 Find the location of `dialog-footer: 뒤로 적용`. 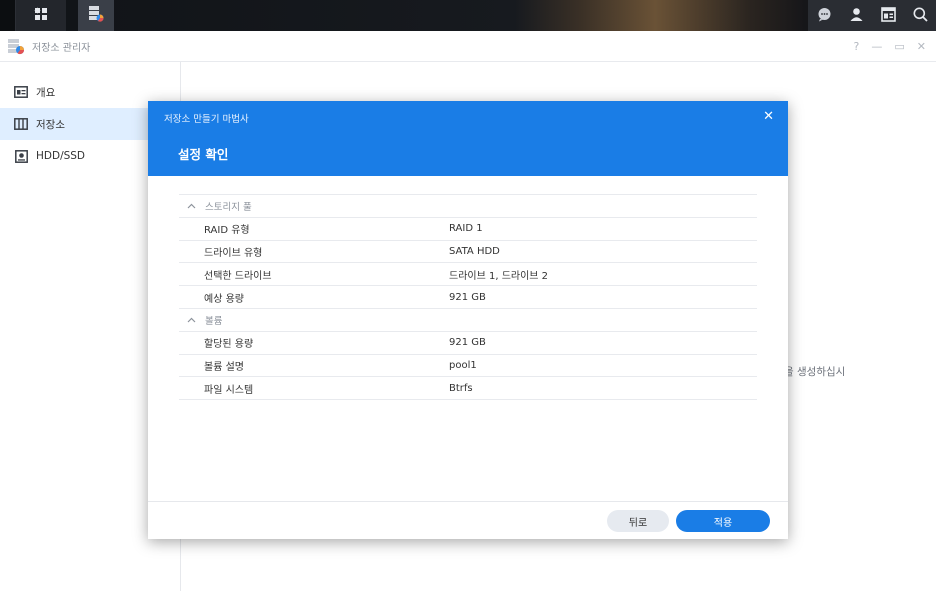

dialog-footer: 뒤로 적용 is located at coordinates (468, 520).